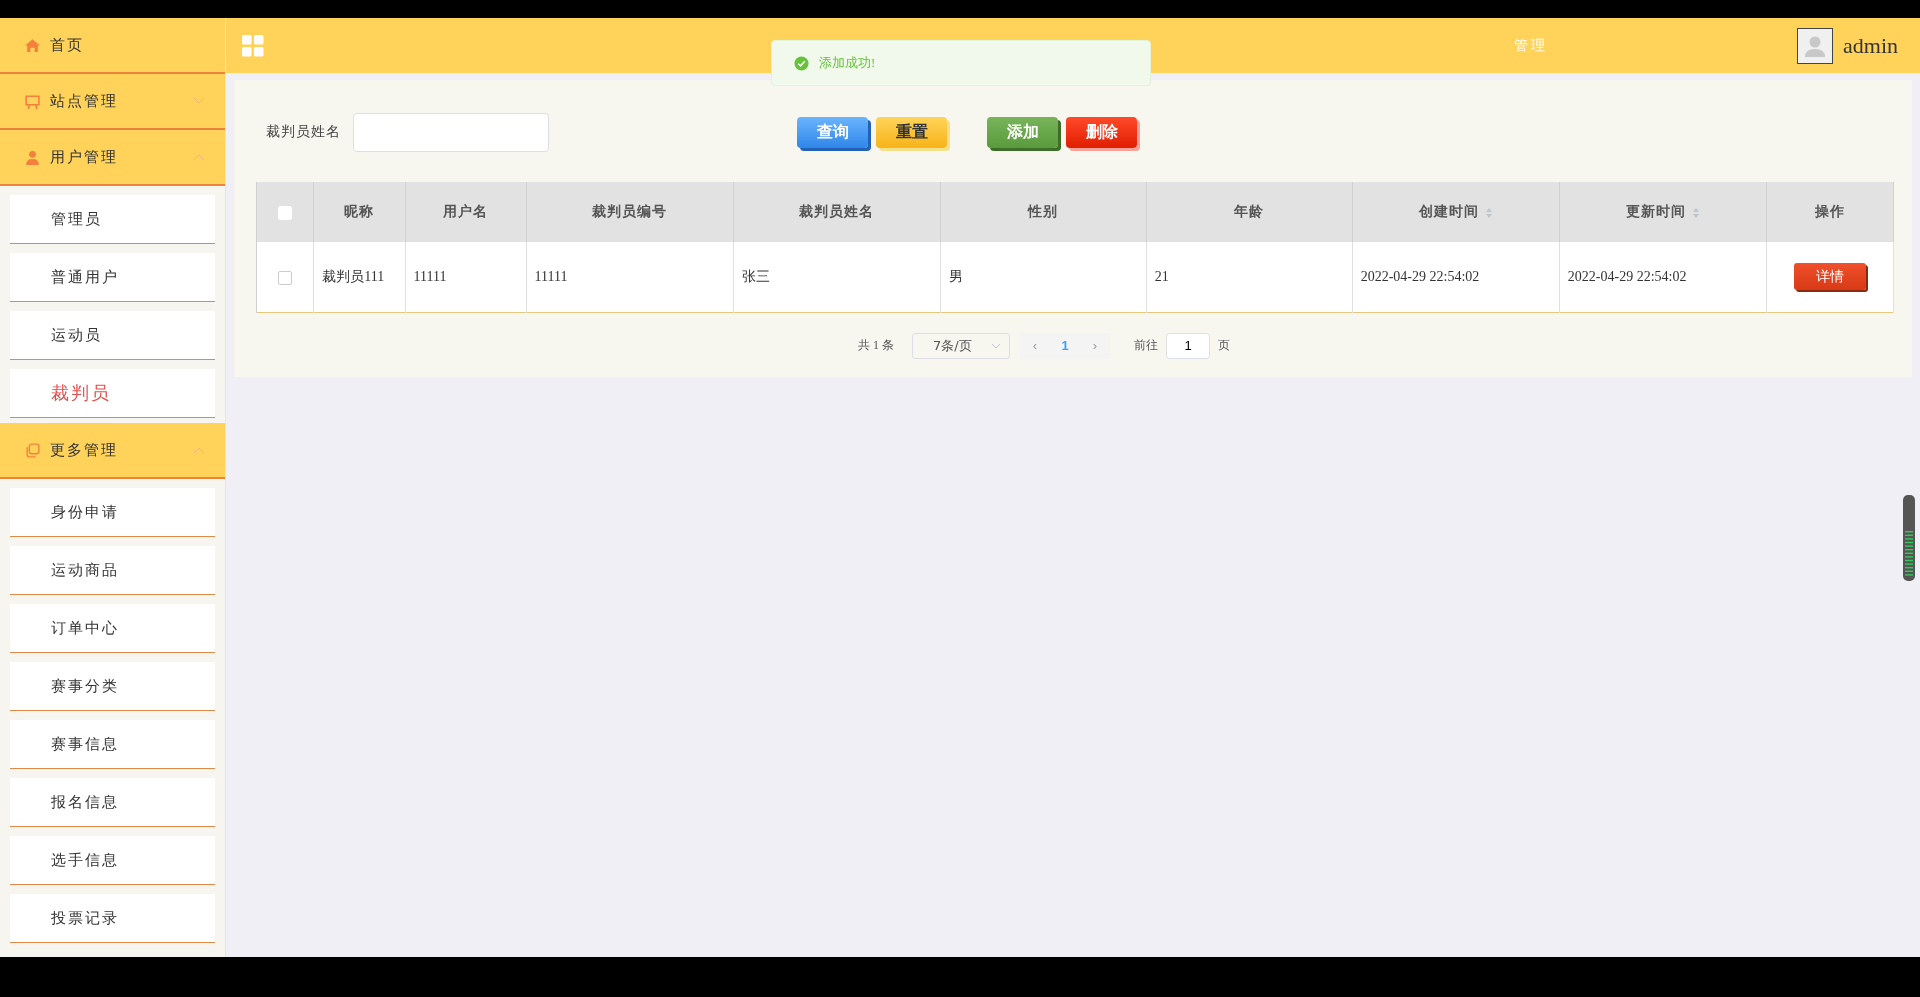 This screenshot has height=997, width=1920. Describe the element at coordinates (1456, 212) in the screenshot. I see `column-header: 创建时间` at that location.